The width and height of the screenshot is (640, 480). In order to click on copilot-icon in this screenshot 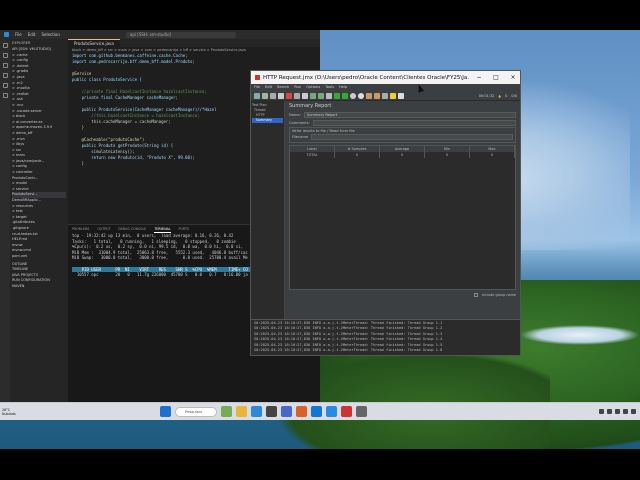, I will do `click(226, 411)`.